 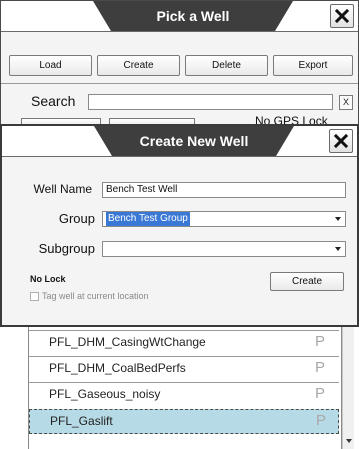 I want to click on pick-well-title: Pick a Well, so click(x=193, y=16).